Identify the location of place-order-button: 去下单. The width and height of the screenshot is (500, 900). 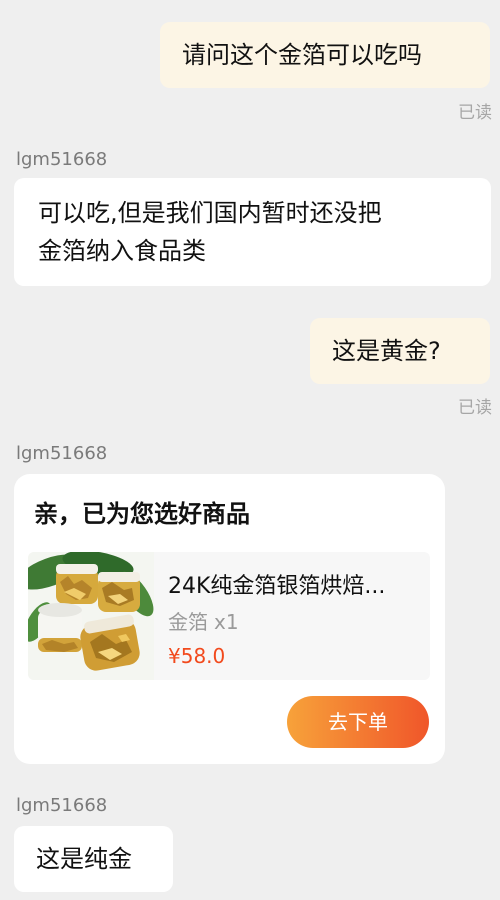
(358, 722).